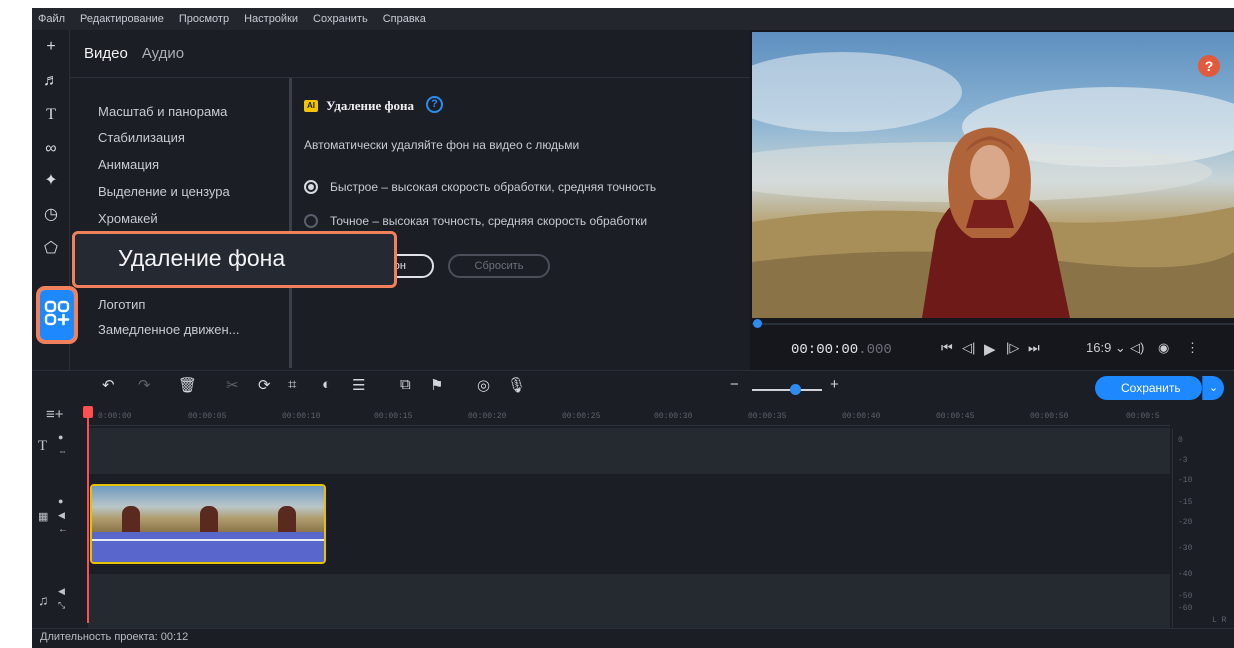  What do you see at coordinates (993, 324) in the screenshot?
I see `preview-scrub-bar` at bounding box center [993, 324].